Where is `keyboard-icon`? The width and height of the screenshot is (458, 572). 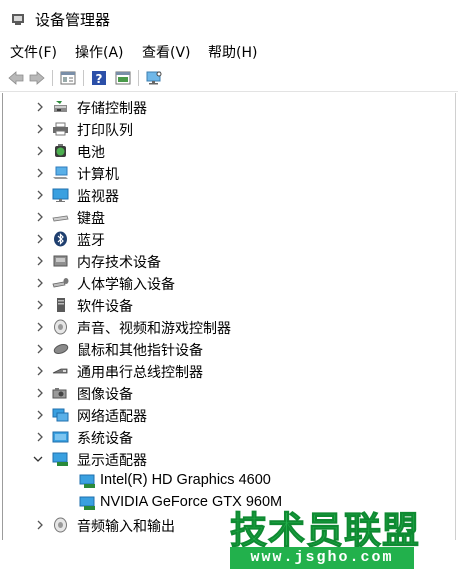 keyboard-icon is located at coordinates (60, 218).